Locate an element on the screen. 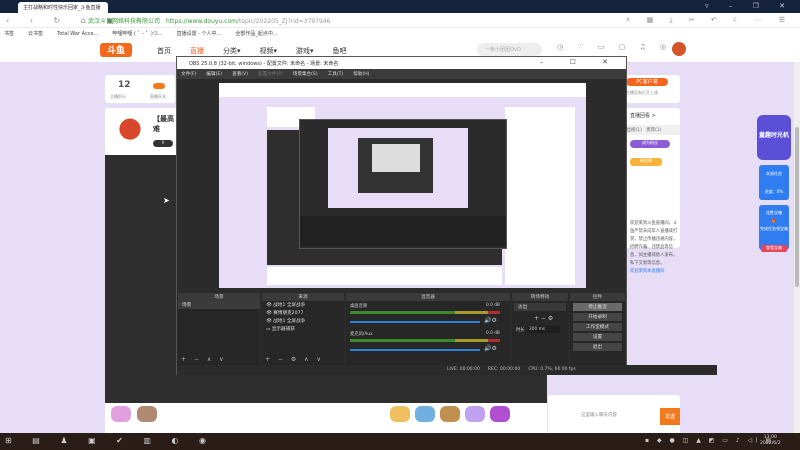 Image resolution: width=800 pixels, height=450 pixels. browser-tab-strip: 主打战略和时性快乐回家_斗鱼直播 ▿ – ❐ ✕ is located at coordinates (400, 6).